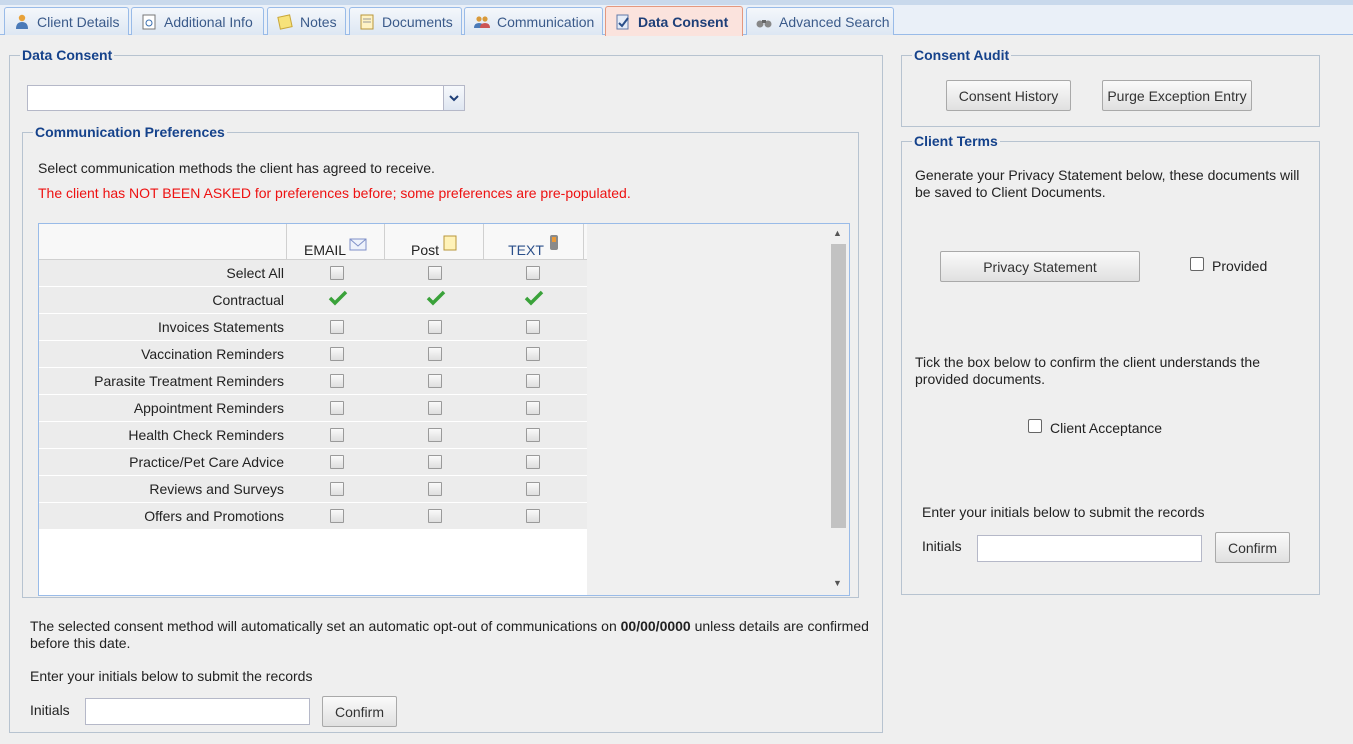 The height and width of the screenshot is (744, 1353). I want to click on tab-data-consent: Data Consent, so click(674, 21).